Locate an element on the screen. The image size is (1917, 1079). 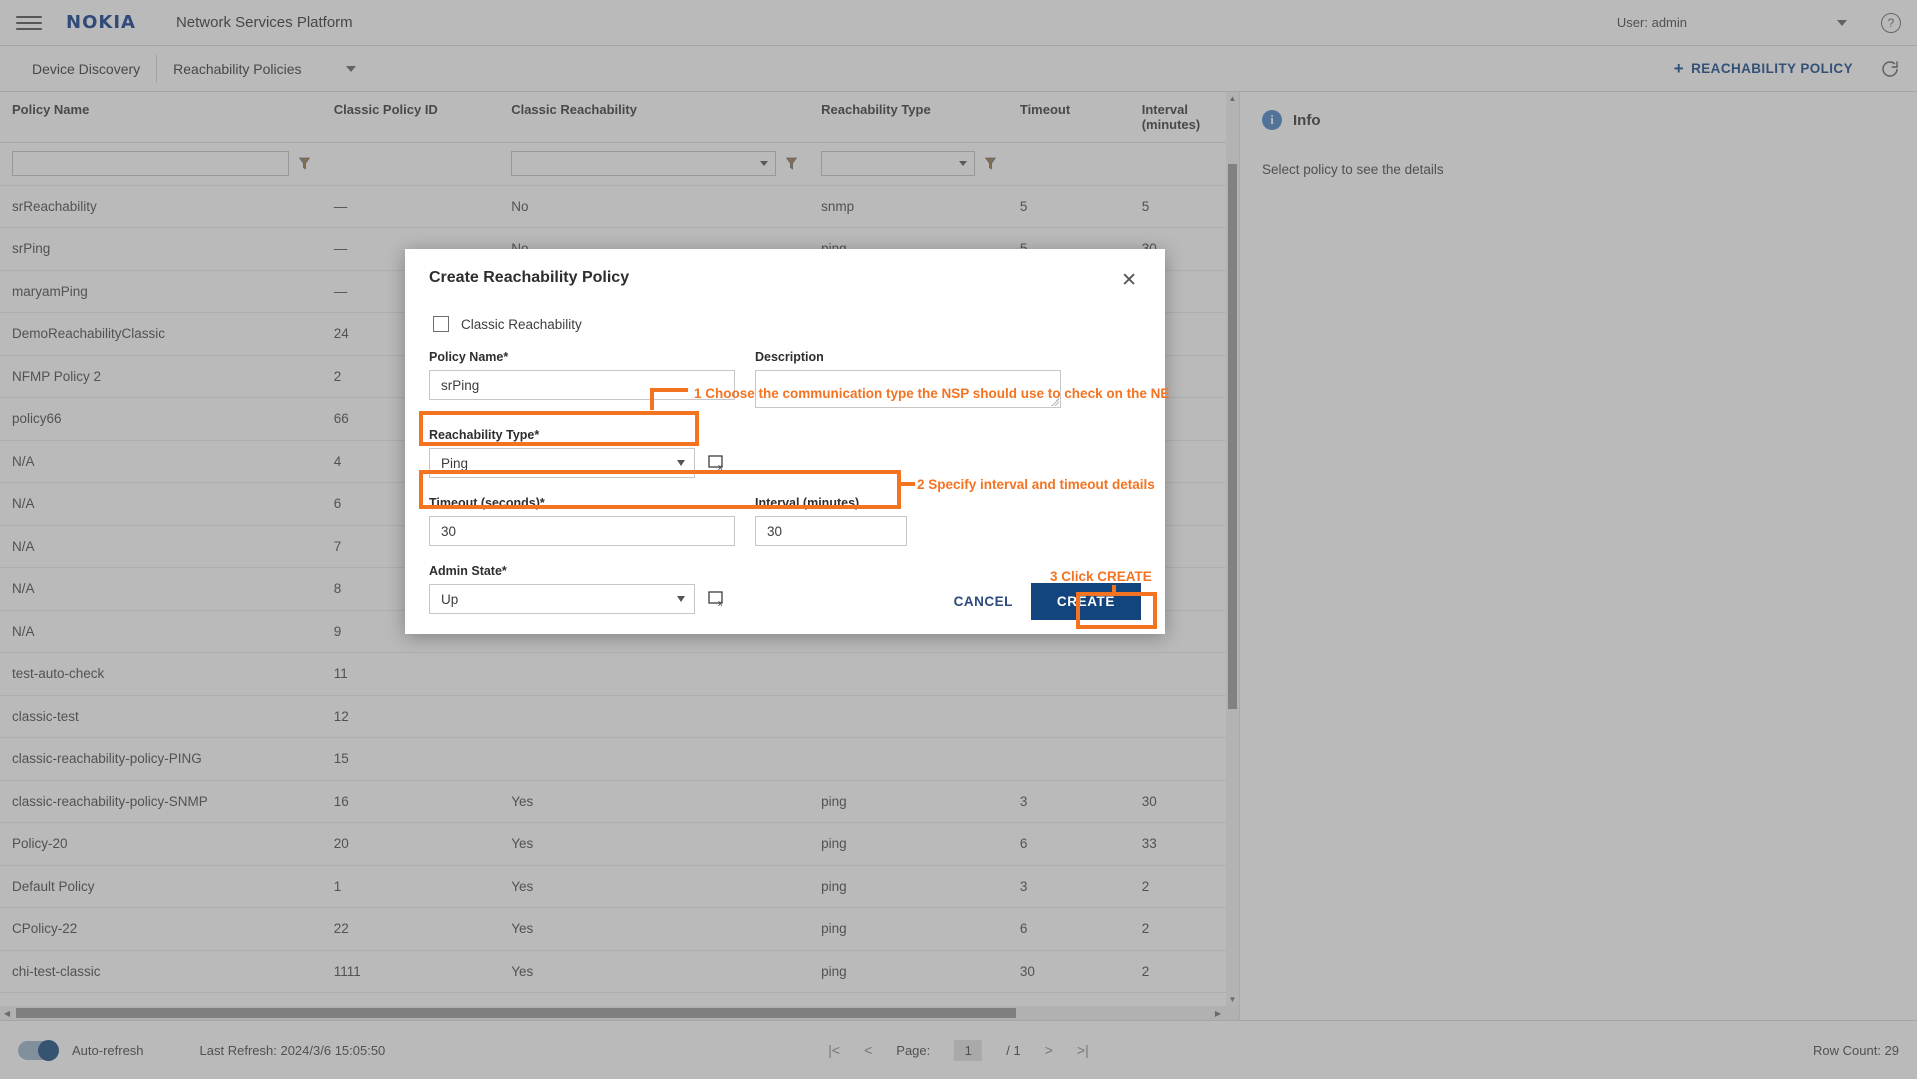
classic-reachability-label: Classic Reachability is located at coordinates (521, 324).